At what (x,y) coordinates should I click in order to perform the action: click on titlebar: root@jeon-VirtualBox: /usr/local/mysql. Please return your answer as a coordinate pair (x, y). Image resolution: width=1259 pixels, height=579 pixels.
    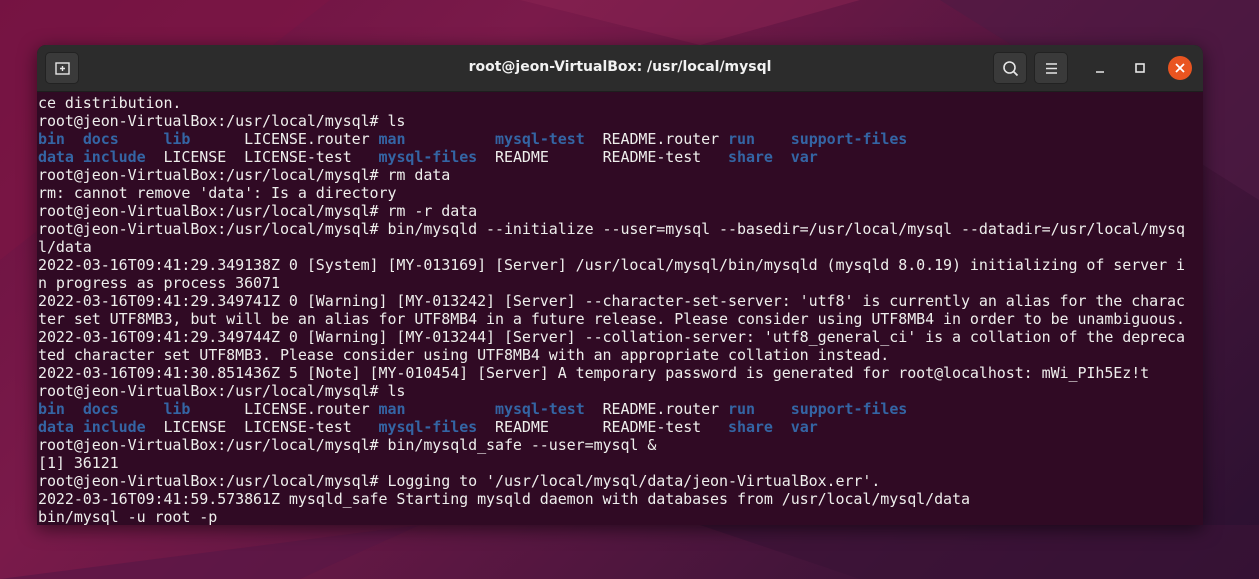
    Looking at the image, I should click on (620, 68).